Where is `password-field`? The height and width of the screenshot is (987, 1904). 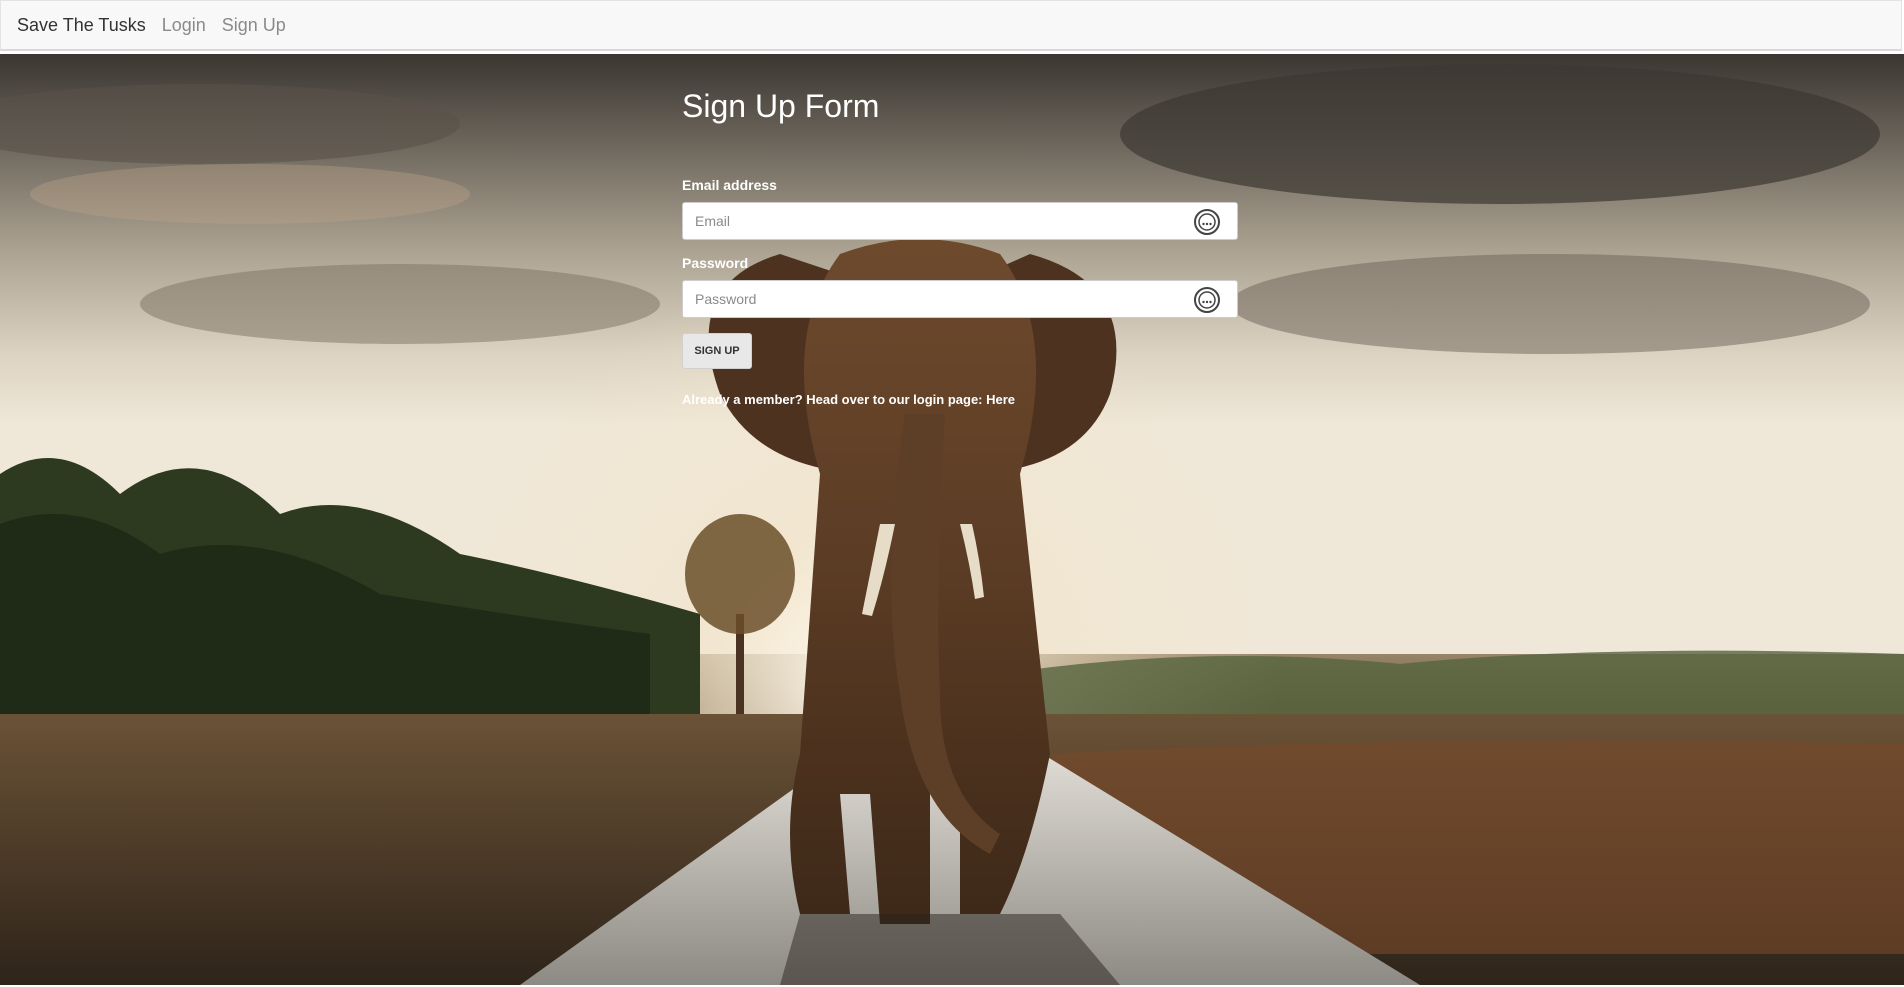
password-field is located at coordinates (960, 299).